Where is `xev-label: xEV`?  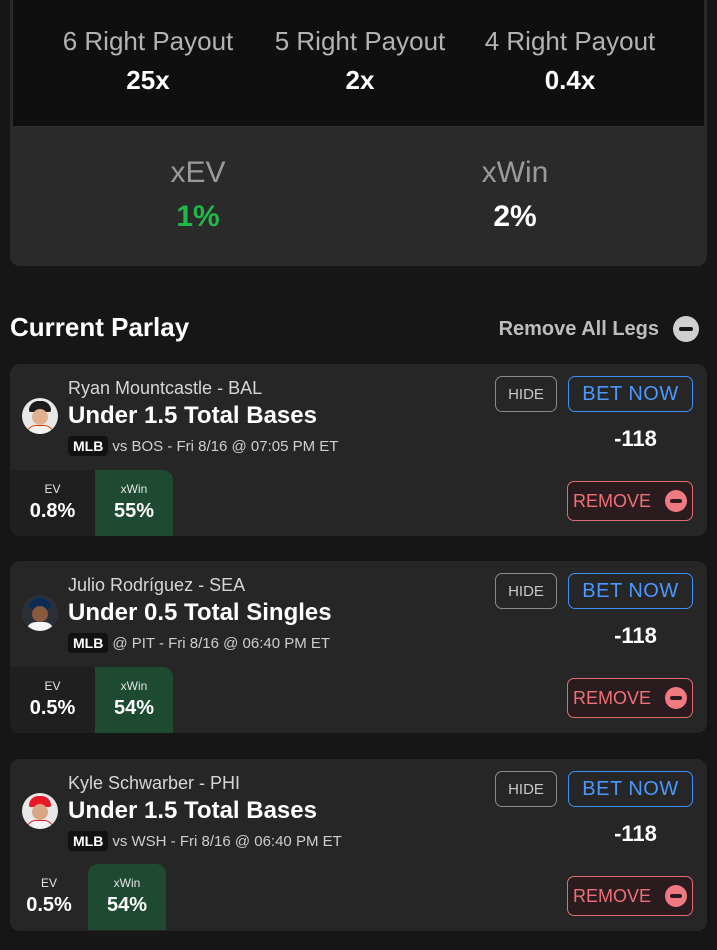 xev-label: xEV is located at coordinates (198, 172).